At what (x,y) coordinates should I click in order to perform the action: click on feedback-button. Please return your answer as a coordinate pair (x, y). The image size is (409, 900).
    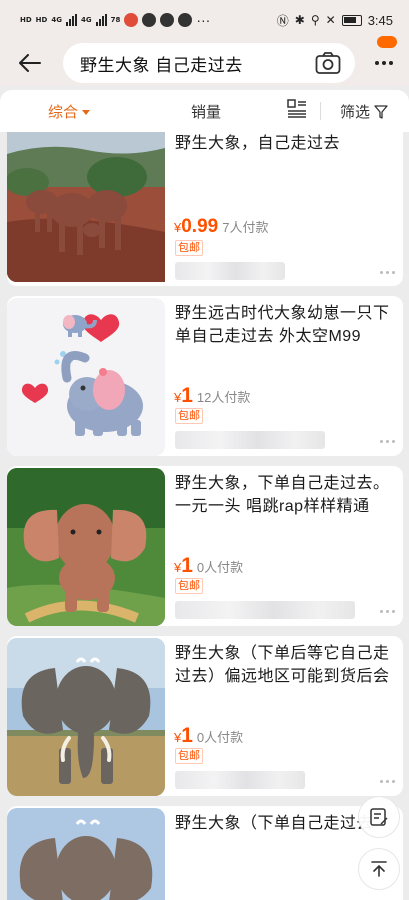
    Looking at the image, I should click on (379, 817).